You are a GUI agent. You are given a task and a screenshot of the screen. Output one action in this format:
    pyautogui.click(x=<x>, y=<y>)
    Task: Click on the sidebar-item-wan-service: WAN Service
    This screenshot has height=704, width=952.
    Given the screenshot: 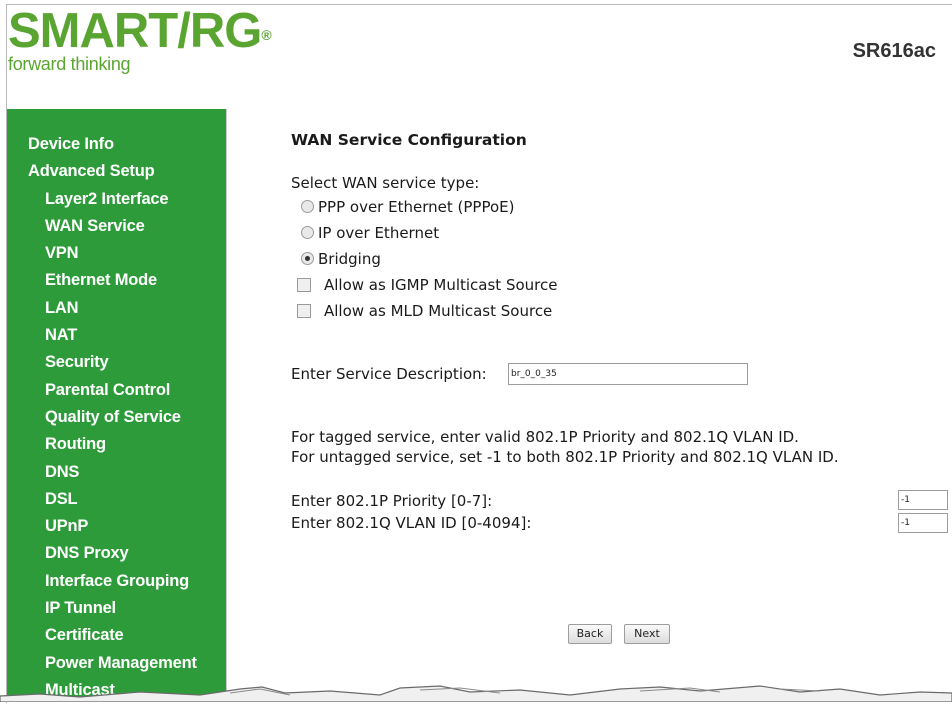 What is the action you would take?
    pyautogui.click(x=102, y=226)
    